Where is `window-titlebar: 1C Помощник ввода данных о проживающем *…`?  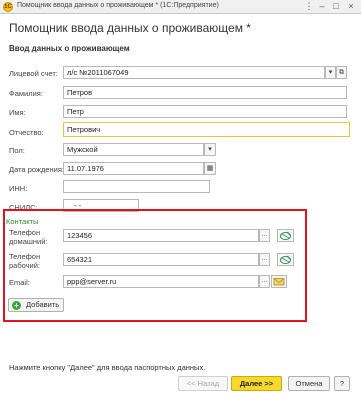
window-titlebar: 1C Помощник ввода данных о проживающем *… is located at coordinates (180, 7).